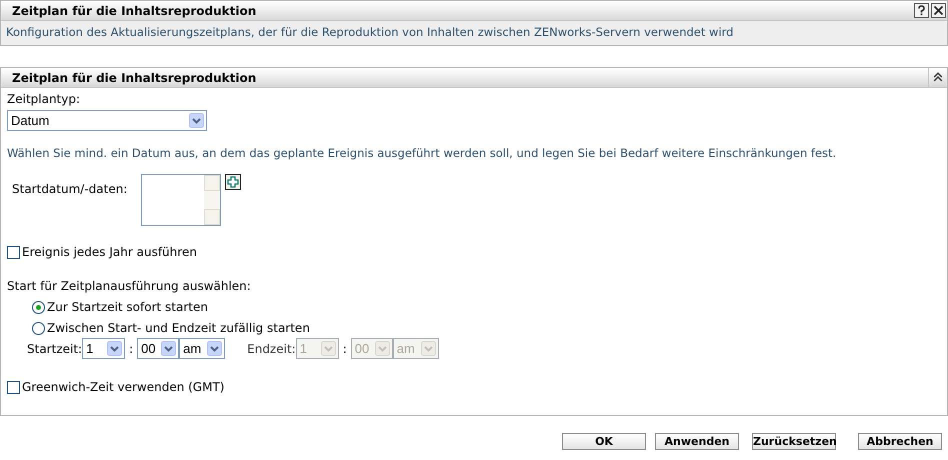 Image resolution: width=948 pixels, height=460 pixels. Describe the element at coordinates (129, 287) in the screenshot. I see `start-mode-label: Start für Zeitplanausführung auswählen:` at that location.